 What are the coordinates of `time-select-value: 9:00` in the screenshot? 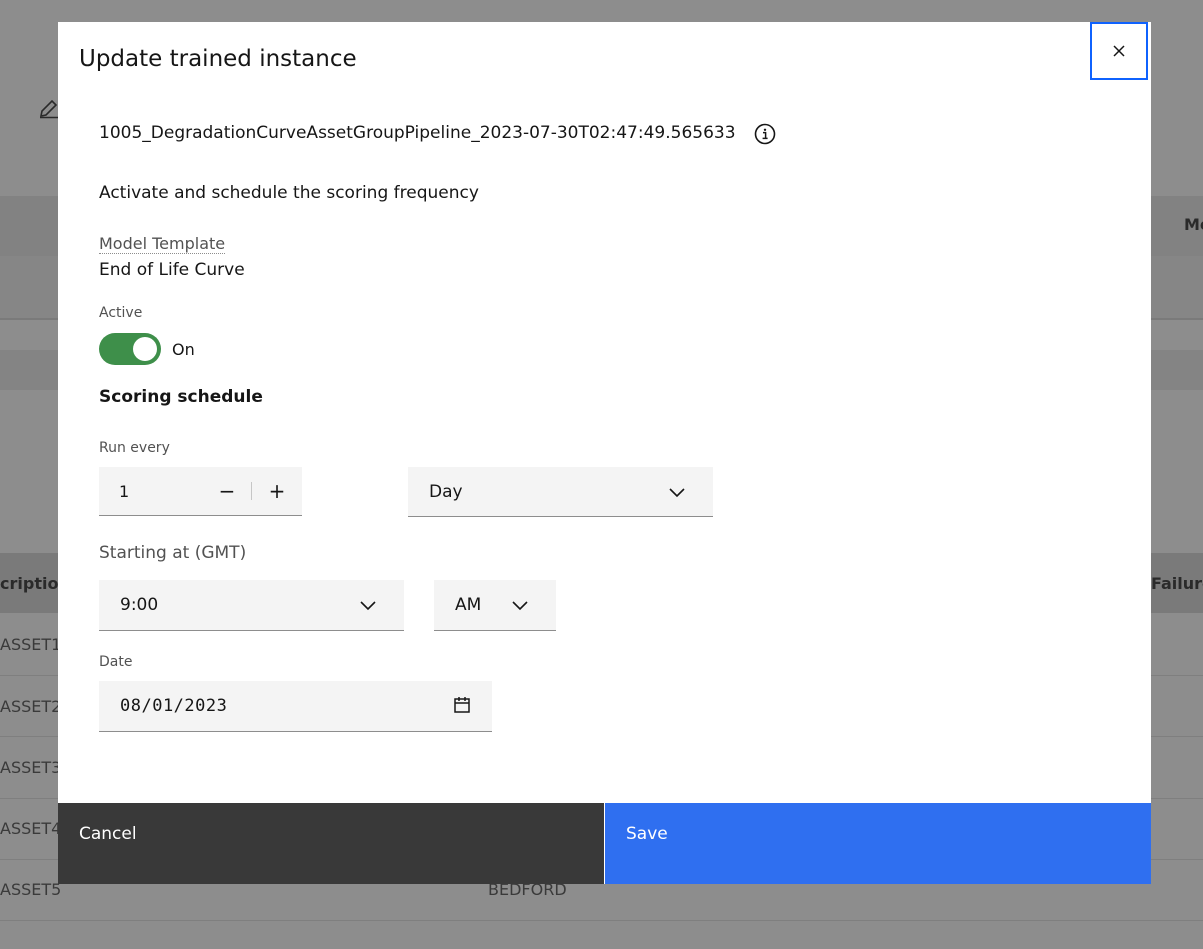 It's located at (139, 605).